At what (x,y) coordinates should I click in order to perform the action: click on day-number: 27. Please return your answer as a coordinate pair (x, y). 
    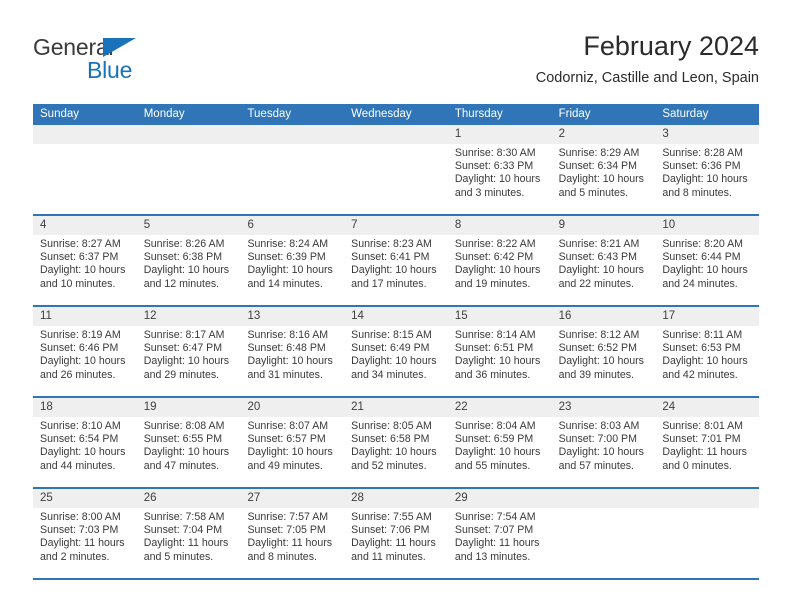
    Looking at the image, I should click on (292, 498).